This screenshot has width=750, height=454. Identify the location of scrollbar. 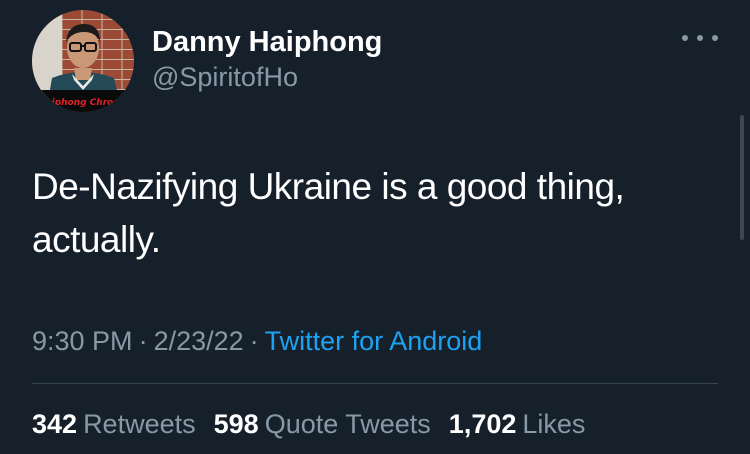
(742, 177).